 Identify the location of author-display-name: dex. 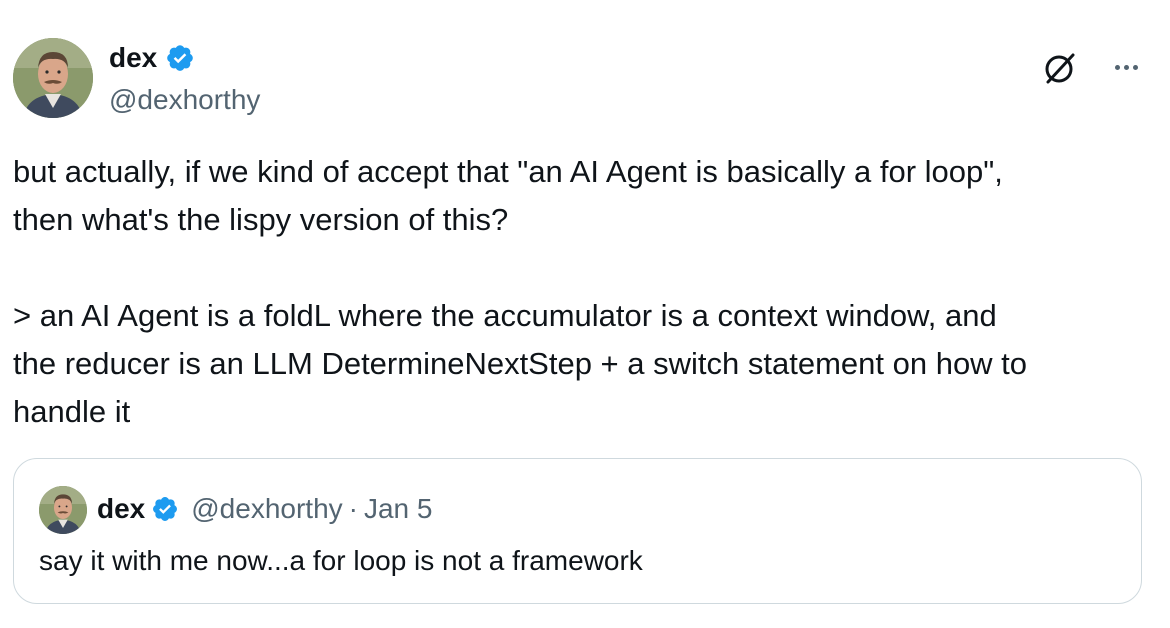
(133, 58).